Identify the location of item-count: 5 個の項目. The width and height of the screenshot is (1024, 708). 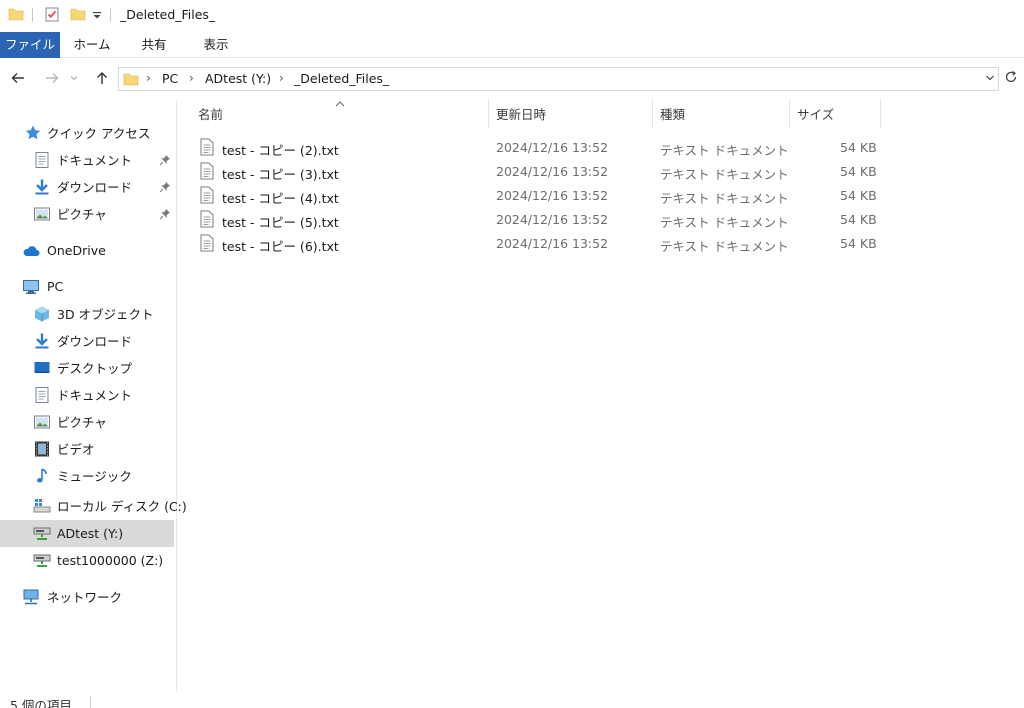
(41, 703).